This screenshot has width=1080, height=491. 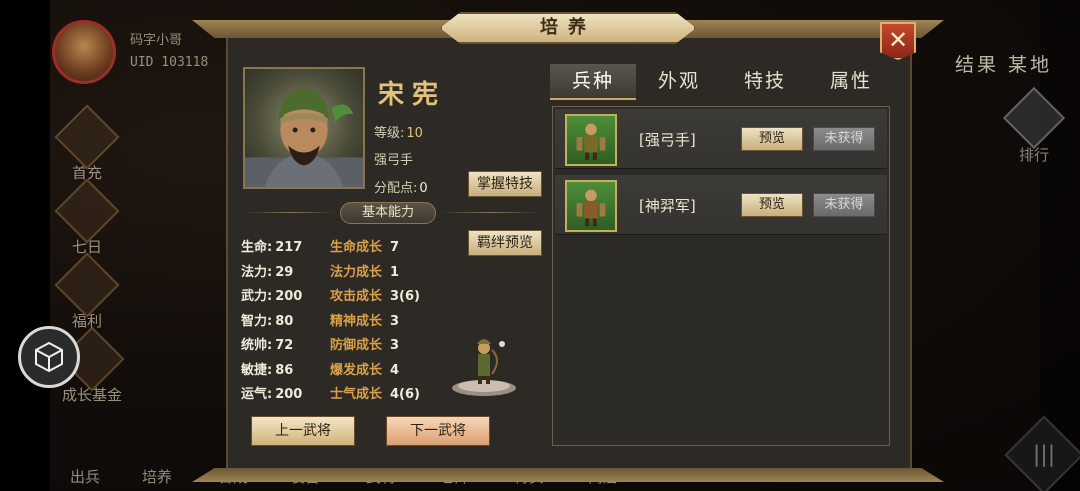 What do you see at coordinates (412, 95) in the screenshot?
I see `hero-name: 宋宪` at bounding box center [412, 95].